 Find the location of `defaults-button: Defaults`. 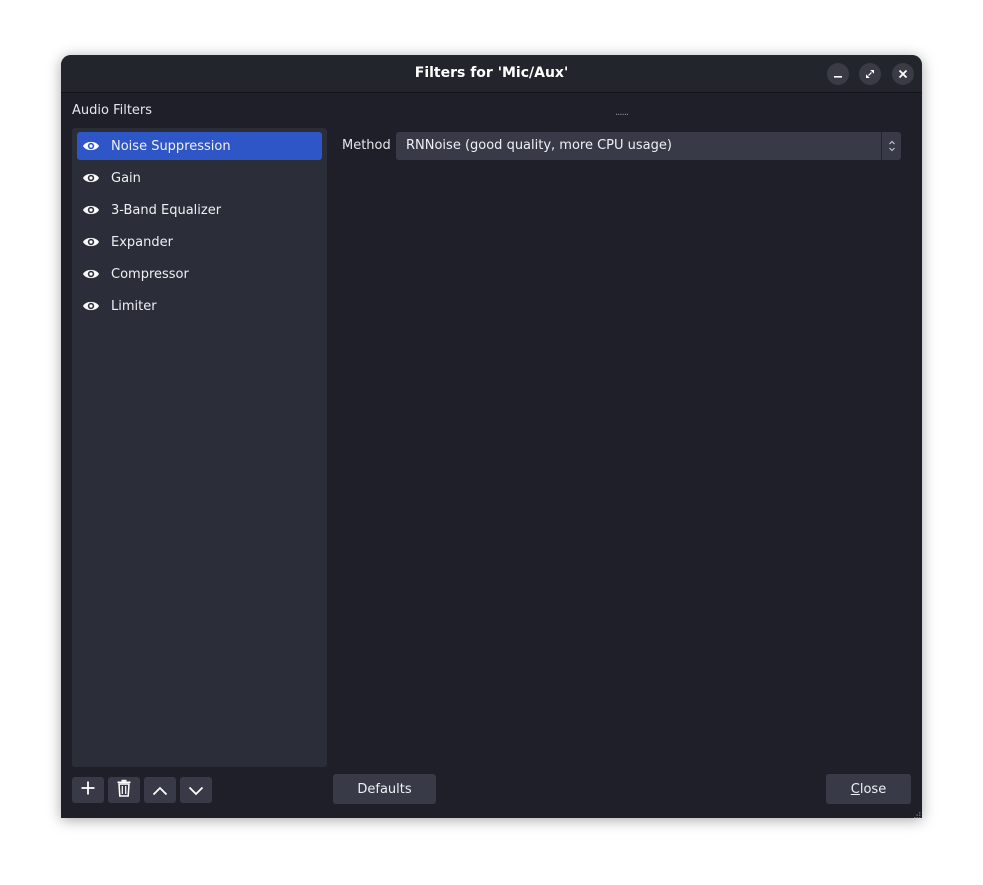

defaults-button: Defaults is located at coordinates (384, 789).